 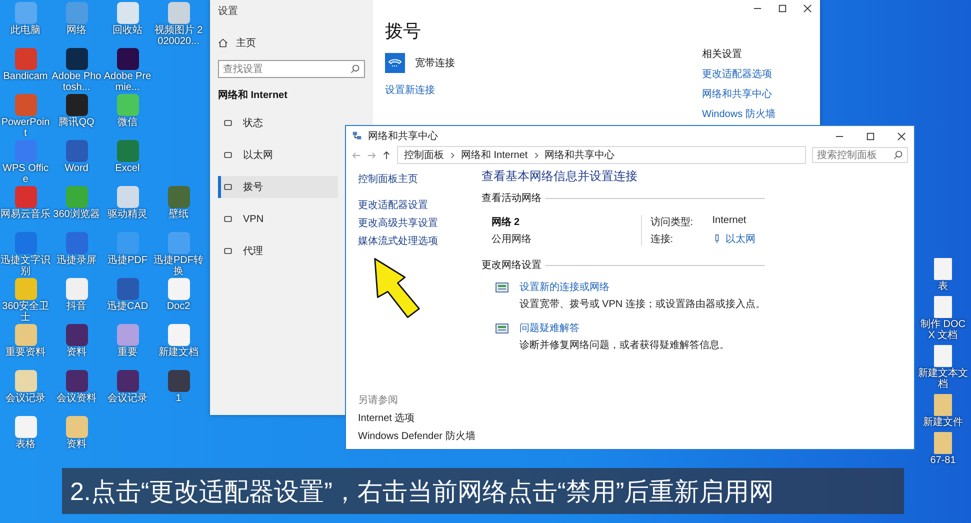 I want to click on search-field: 查找设置, so click(x=291, y=69).